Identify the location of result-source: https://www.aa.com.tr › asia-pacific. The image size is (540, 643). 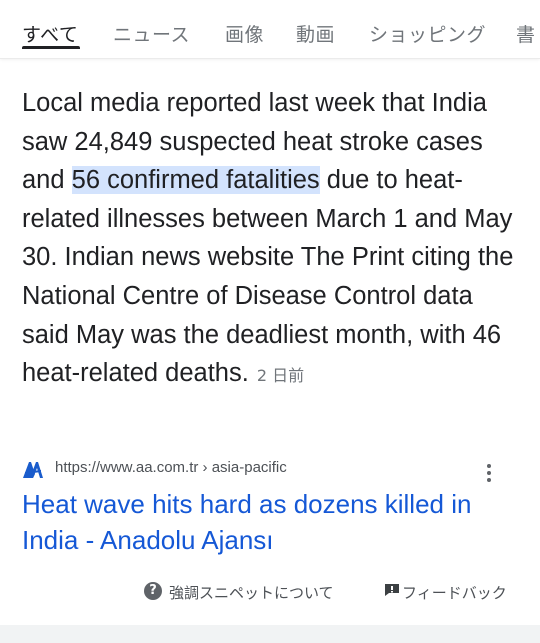
(272, 468).